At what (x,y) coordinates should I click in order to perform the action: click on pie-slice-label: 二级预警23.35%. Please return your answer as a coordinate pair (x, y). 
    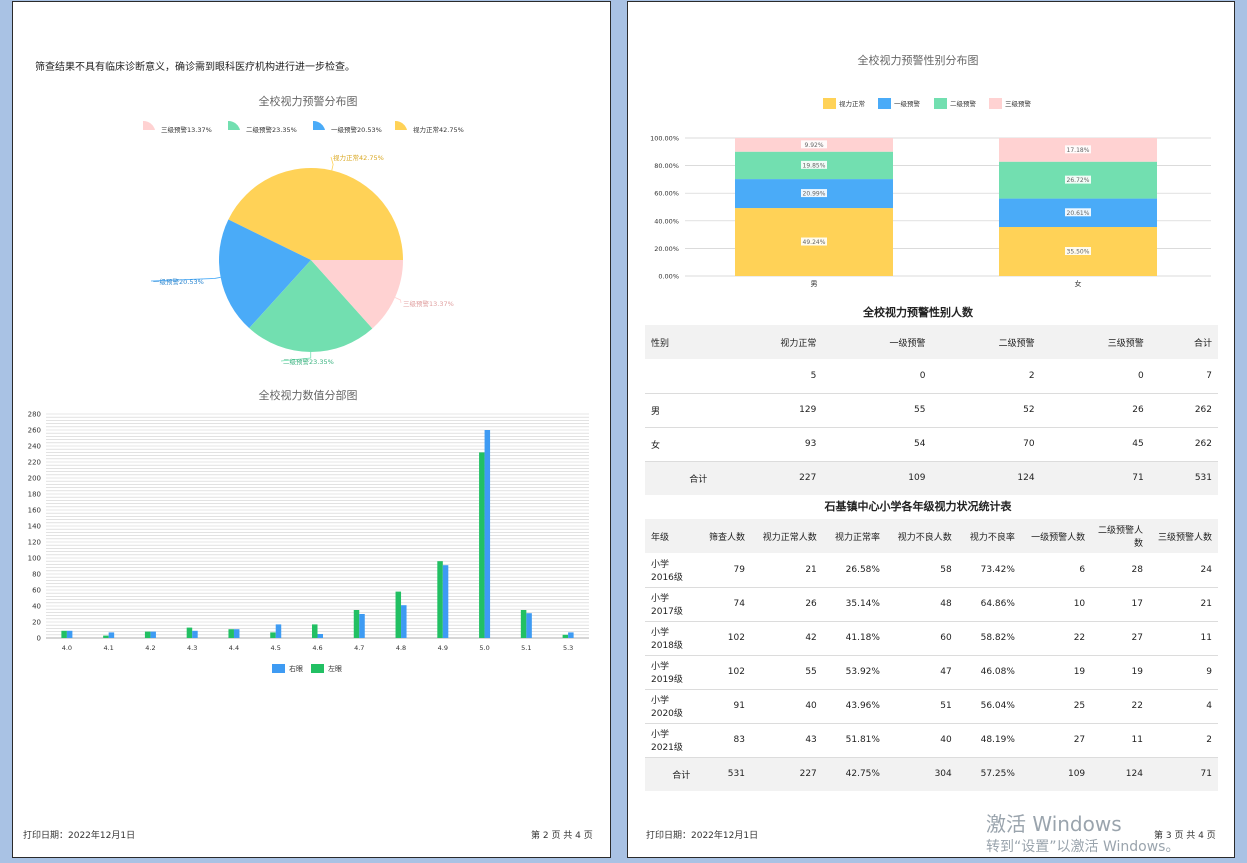
    Looking at the image, I should click on (308, 361).